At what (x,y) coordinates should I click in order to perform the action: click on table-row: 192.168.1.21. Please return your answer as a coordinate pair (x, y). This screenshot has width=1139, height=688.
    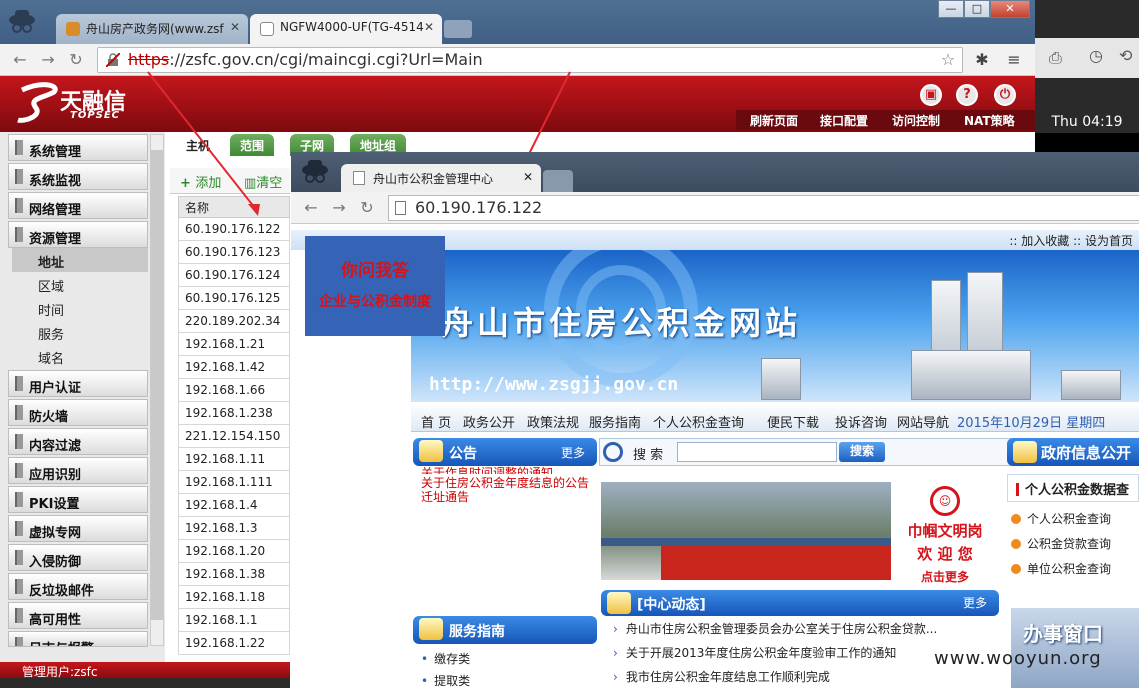
    Looking at the image, I should click on (234, 344).